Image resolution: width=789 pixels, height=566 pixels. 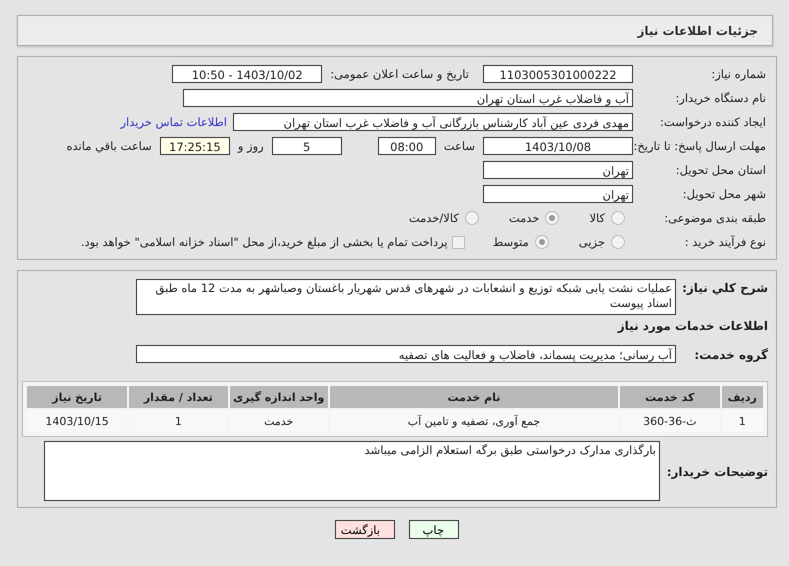 What do you see at coordinates (251, 146) in the screenshot?
I see `days-label: روز و` at bounding box center [251, 146].